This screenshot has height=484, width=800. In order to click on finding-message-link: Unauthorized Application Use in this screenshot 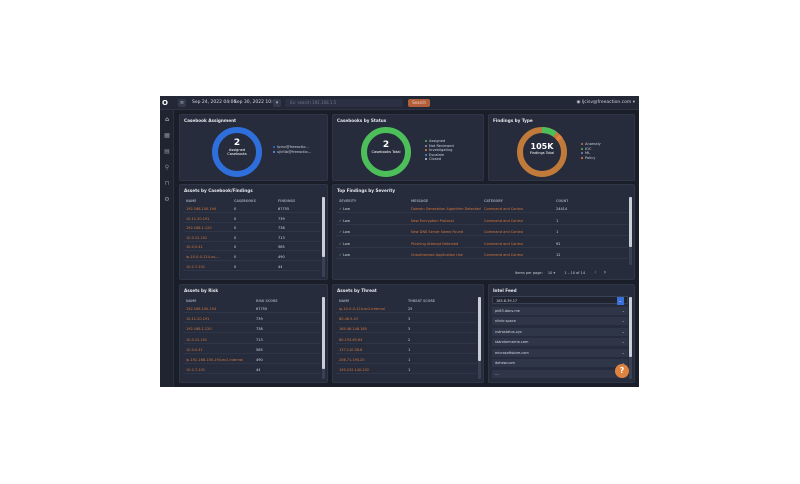, I will do `click(446, 255)`.